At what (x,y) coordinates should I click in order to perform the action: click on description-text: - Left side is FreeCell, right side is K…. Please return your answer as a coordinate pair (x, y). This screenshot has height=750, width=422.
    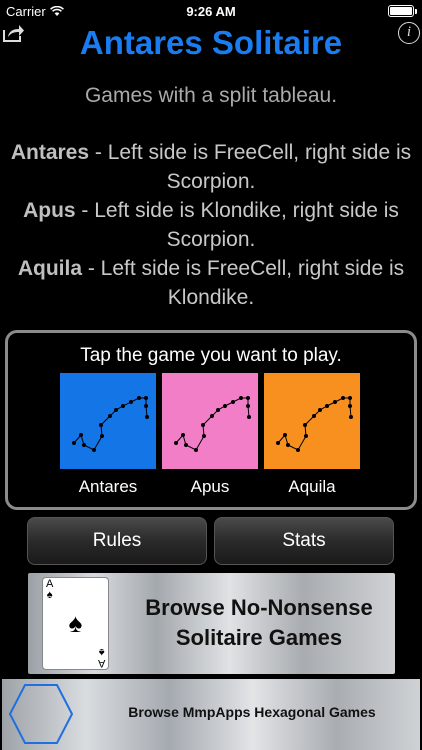
    Looking at the image, I should click on (243, 283).